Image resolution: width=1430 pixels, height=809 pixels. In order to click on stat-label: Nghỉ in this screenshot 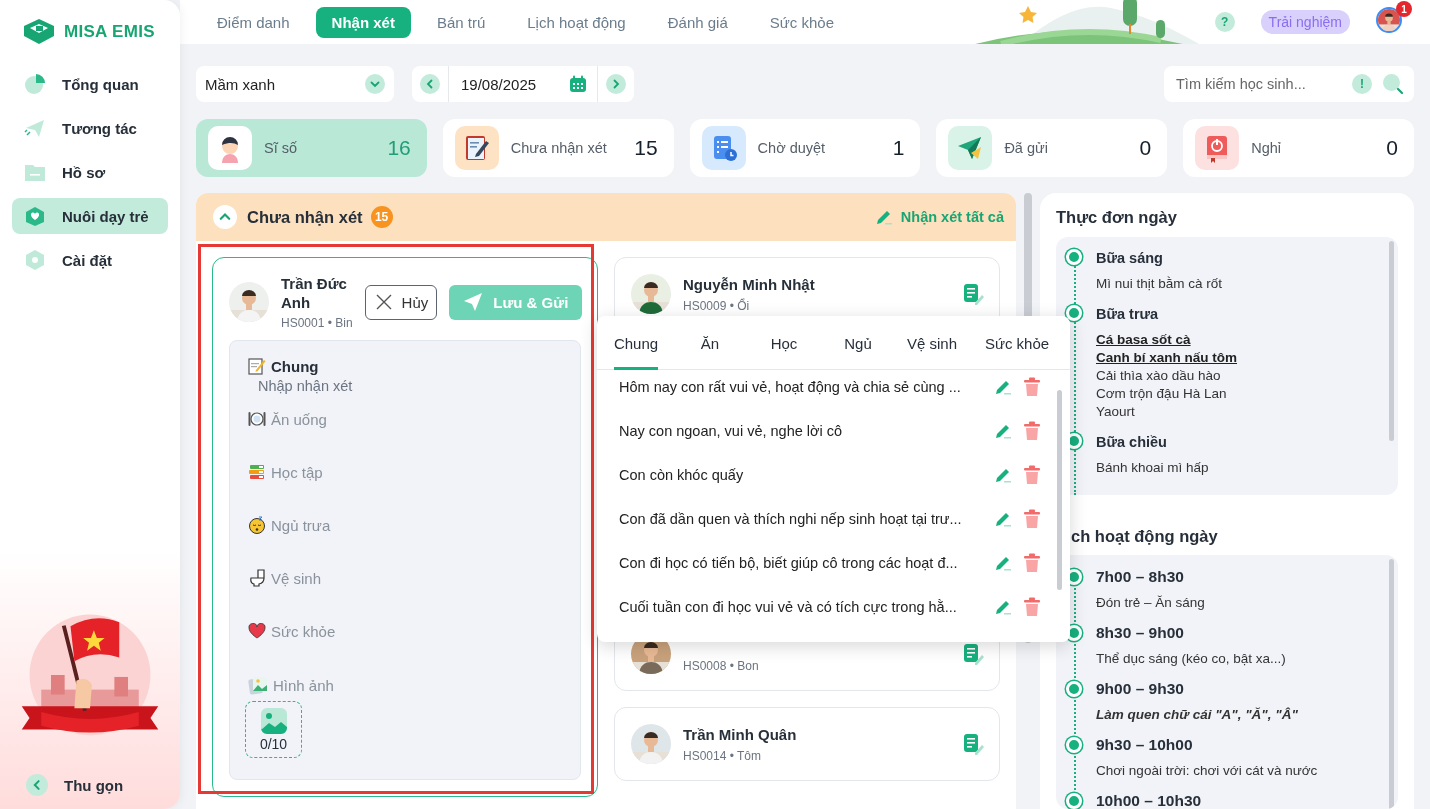, I will do `click(1266, 148)`.